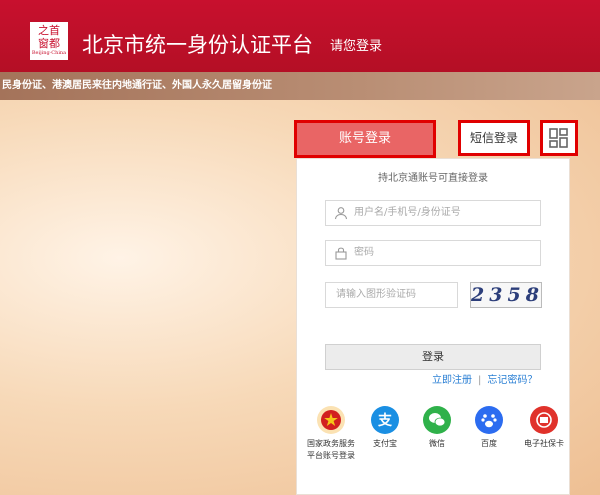  Describe the element at coordinates (331, 455) in the screenshot. I see `social-label-line2: 平台账号登录` at that location.